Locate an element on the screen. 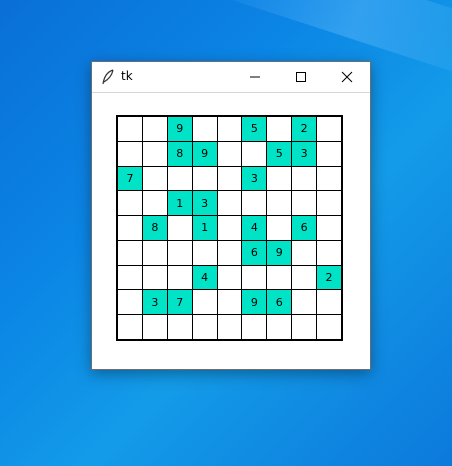 The width and height of the screenshot is (452, 466). sudoku-cell-r9-c3 is located at coordinates (179, 327).